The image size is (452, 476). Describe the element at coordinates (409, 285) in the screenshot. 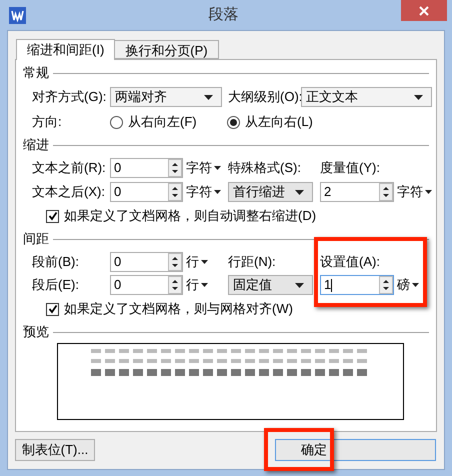

I see `unit-dropdown: 磅` at that location.